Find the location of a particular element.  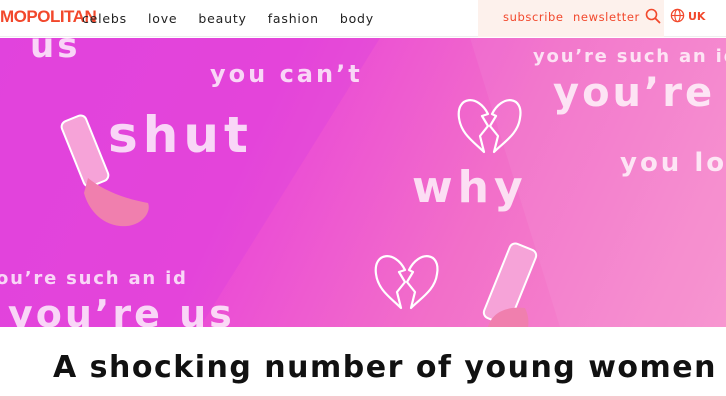

hero-word: you lo is located at coordinates (673, 163).